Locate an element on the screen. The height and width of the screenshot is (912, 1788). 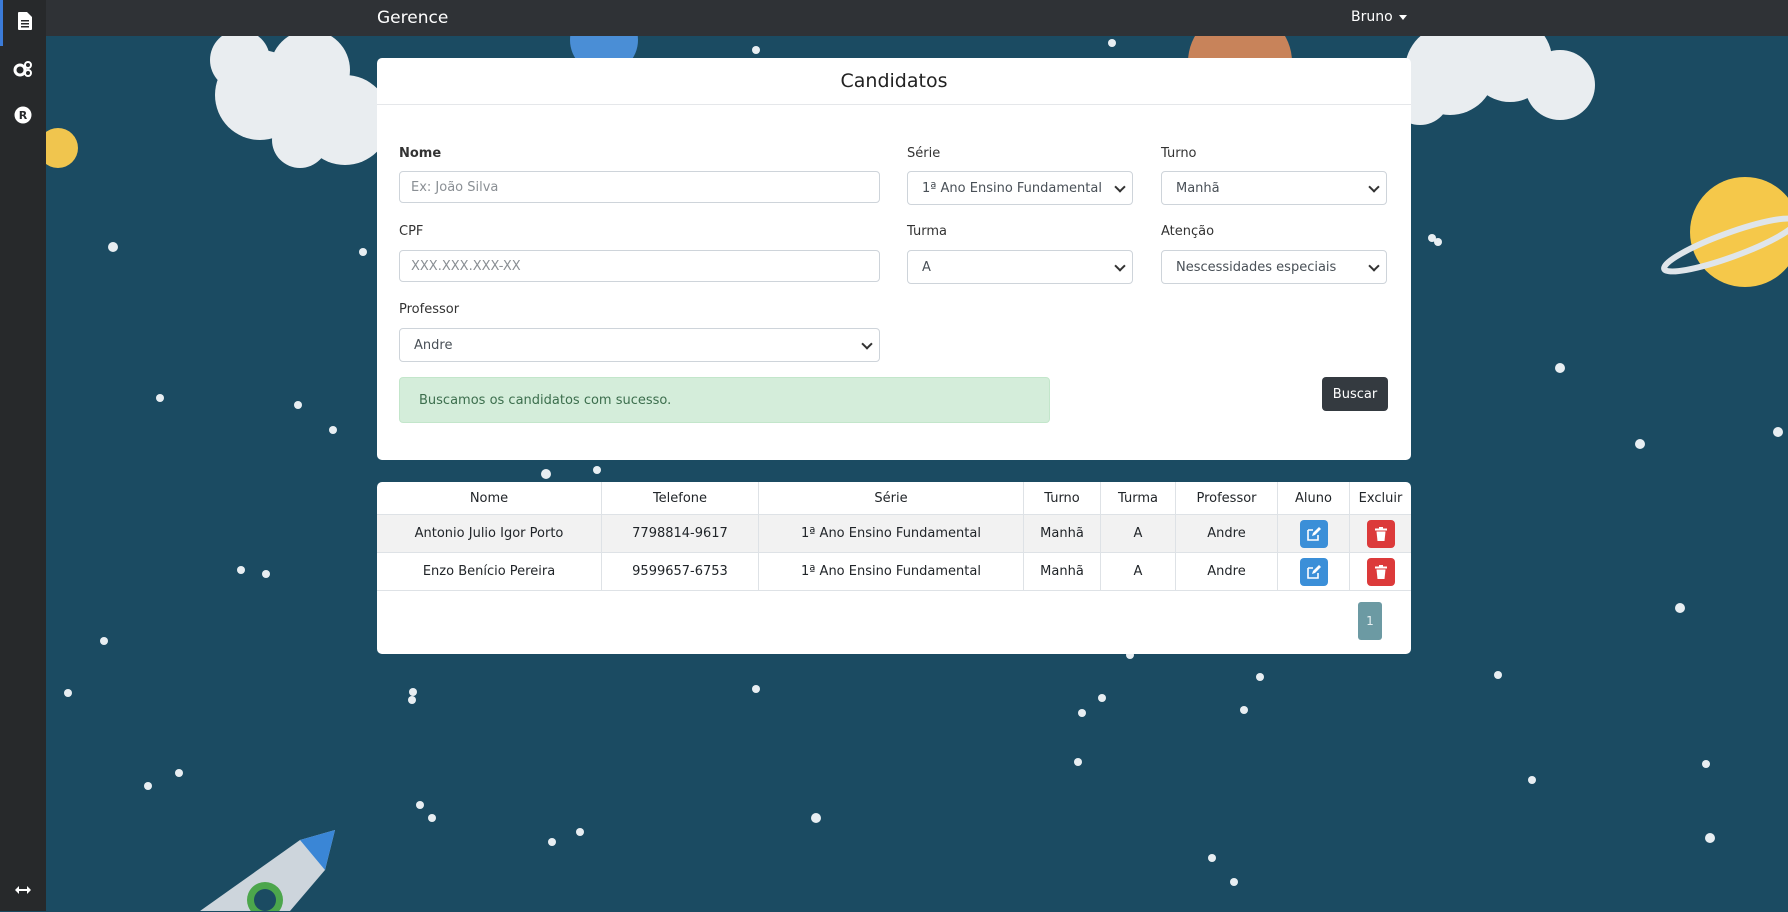
sidebar-item-settings is located at coordinates (23, 71).